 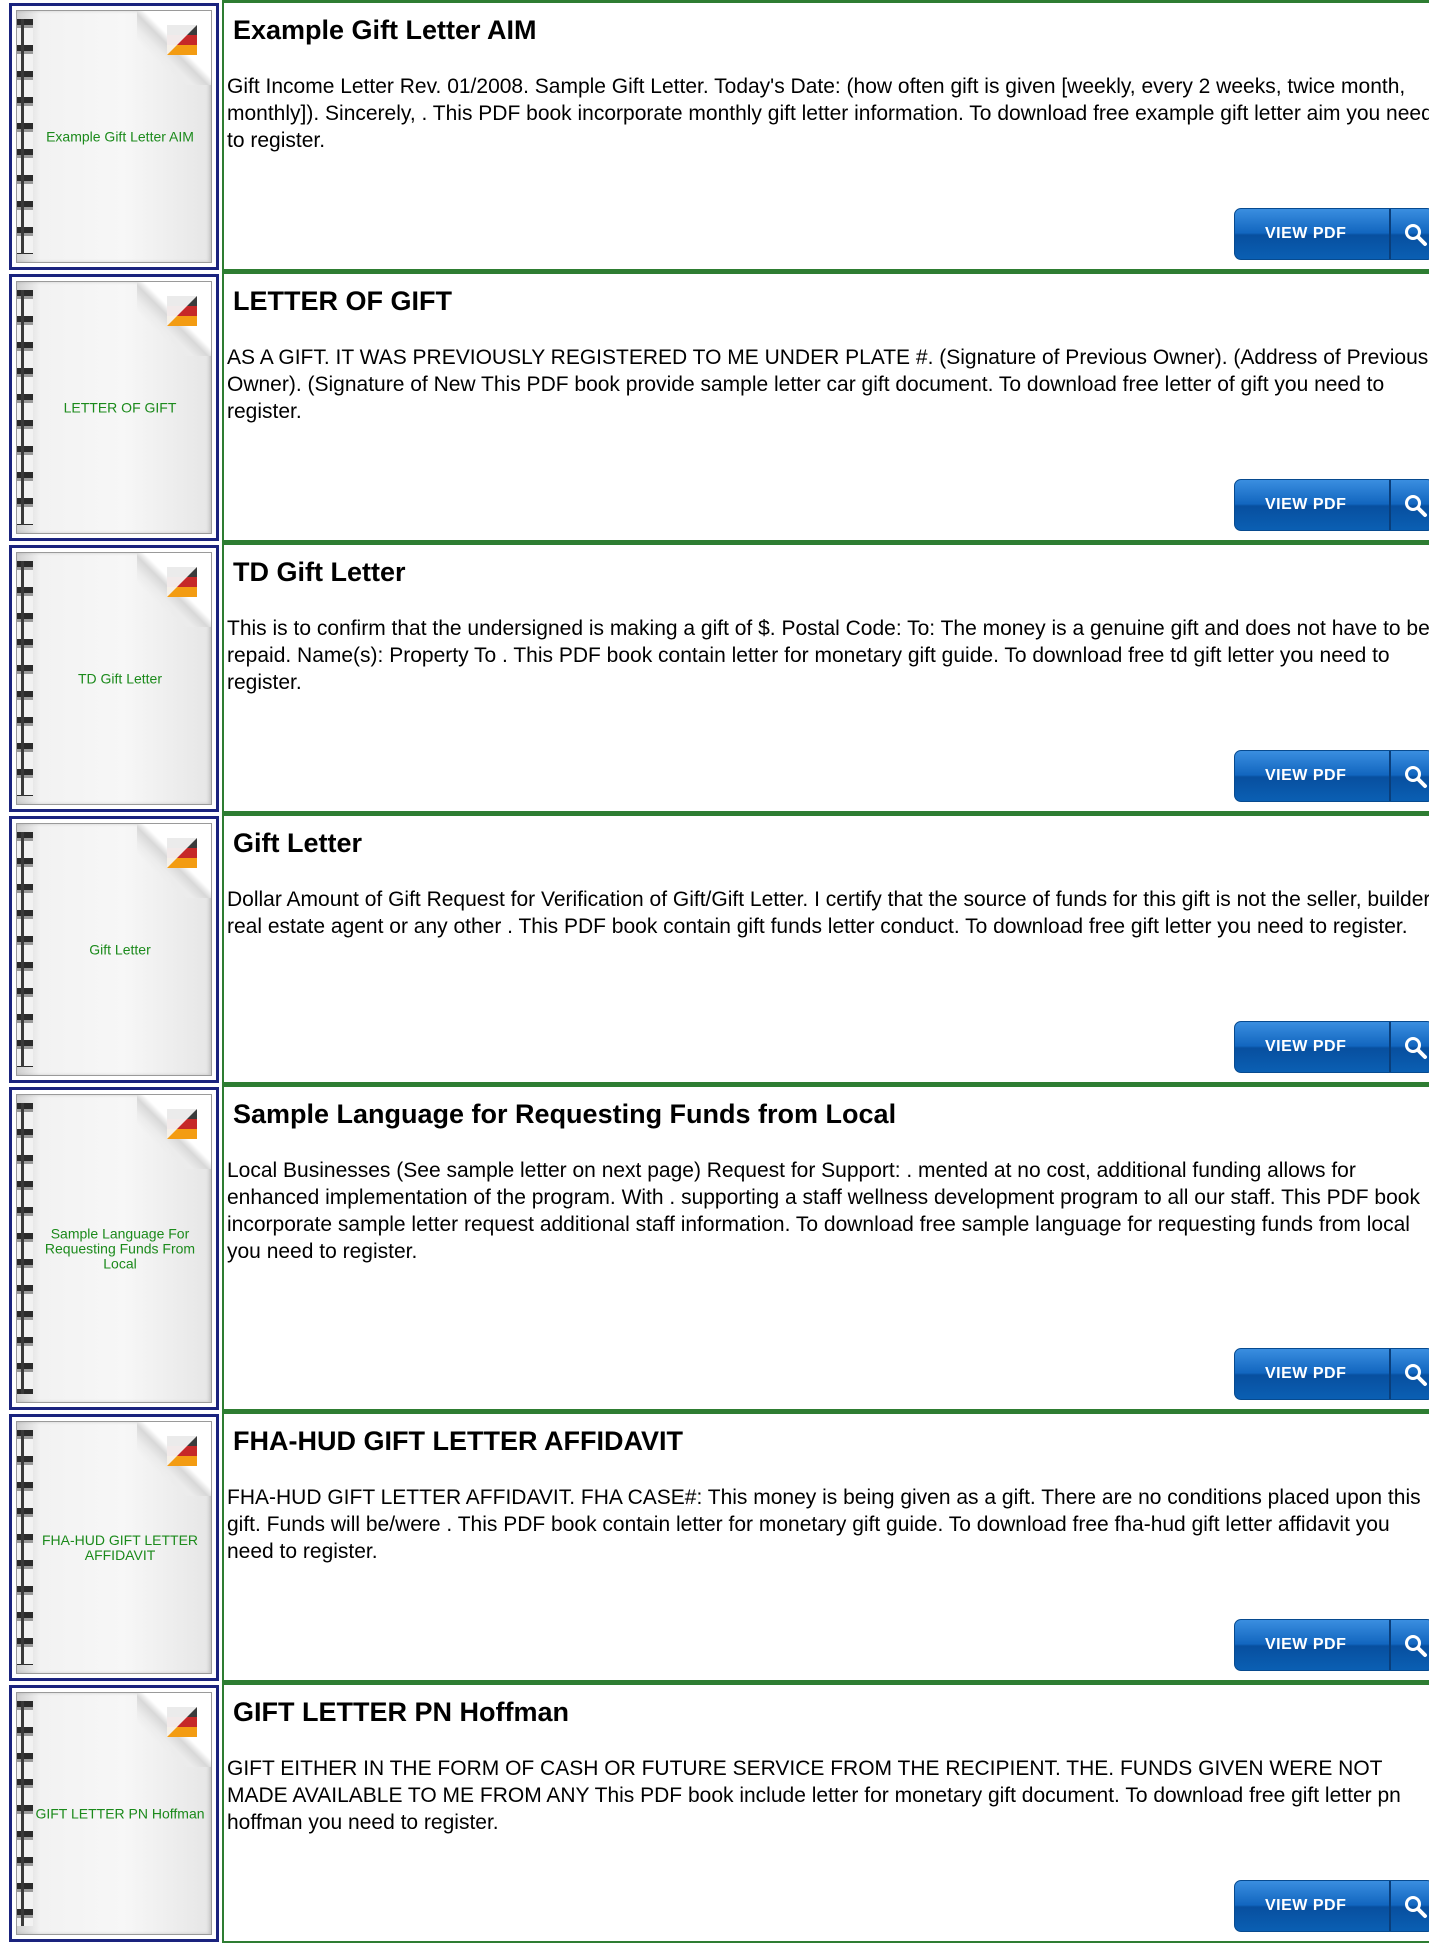 I want to click on book-cover-label: FHA-HUD GIFT LETTER AFFIDAVIT, so click(x=120, y=1547).